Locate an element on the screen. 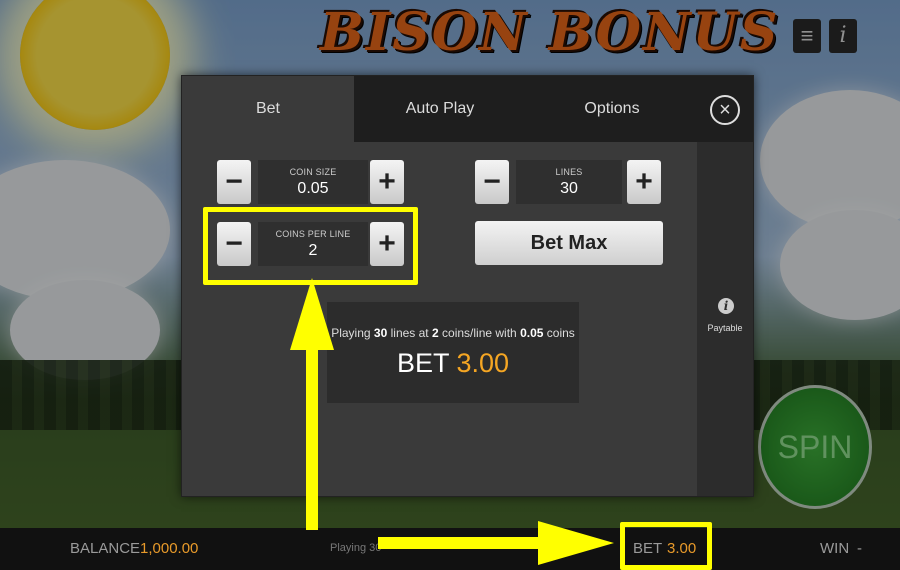 The height and width of the screenshot is (570, 900). lines-increase-button: + is located at coordinates (644, 182).